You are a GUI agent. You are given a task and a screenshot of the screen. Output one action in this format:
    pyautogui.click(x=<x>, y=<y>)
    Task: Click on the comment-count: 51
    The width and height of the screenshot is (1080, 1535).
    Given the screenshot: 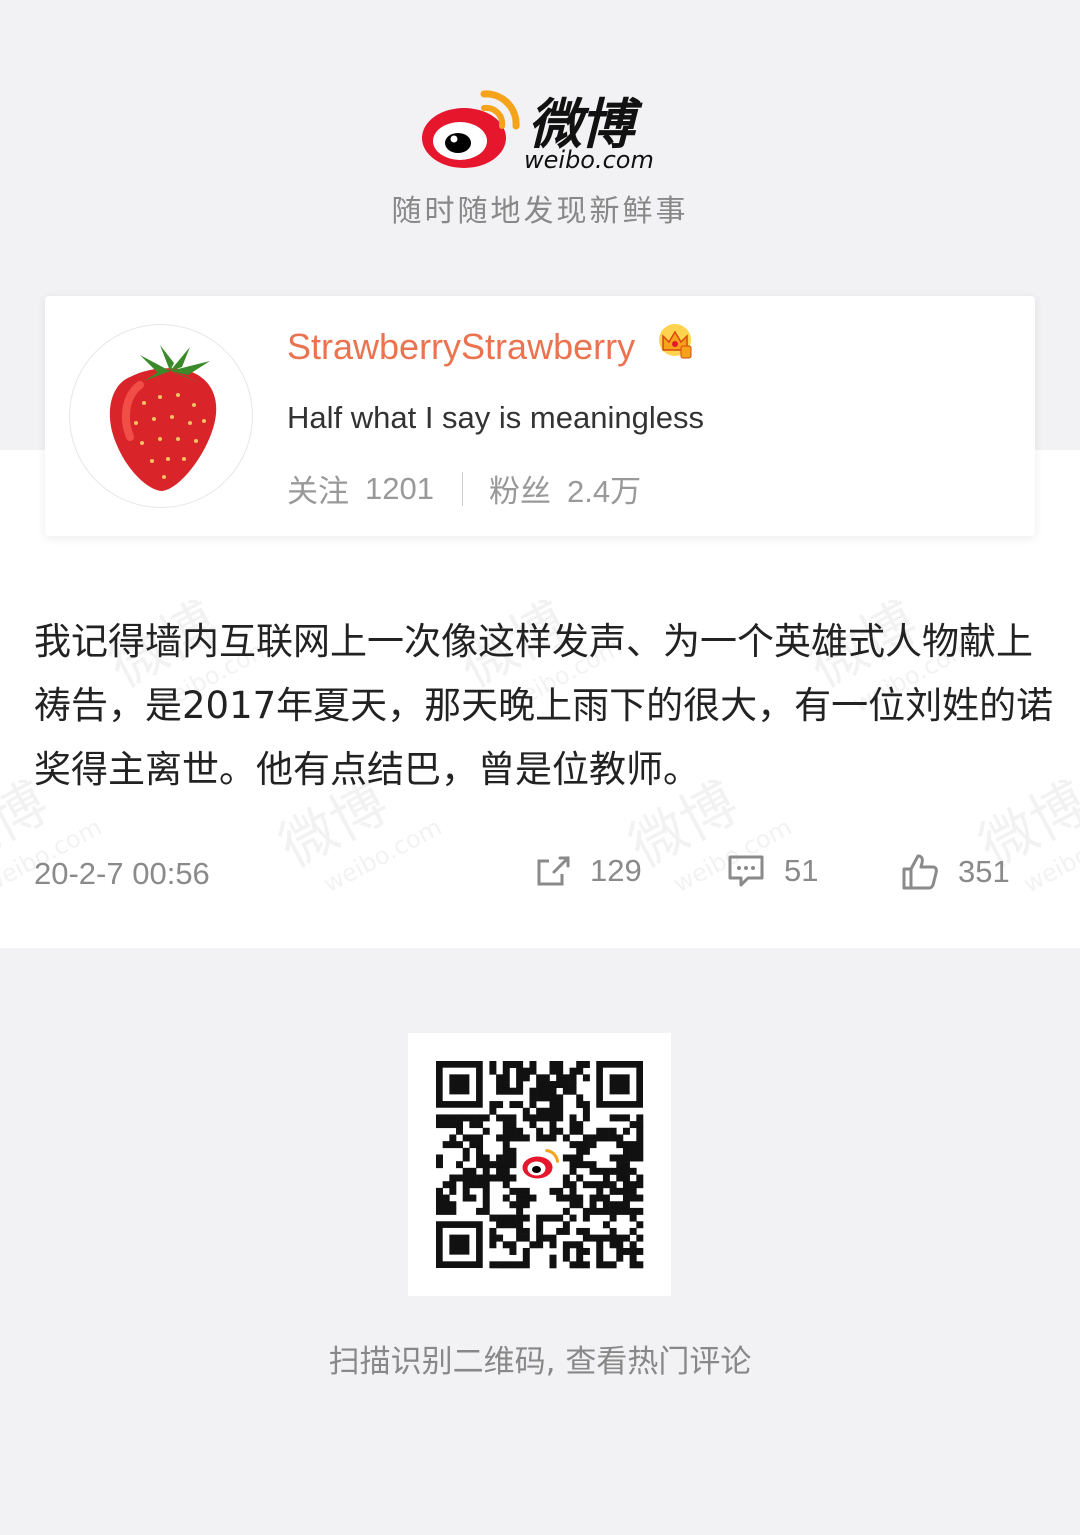 What is the action you would take?
    pyautogui.click(x=801, y=870)
    